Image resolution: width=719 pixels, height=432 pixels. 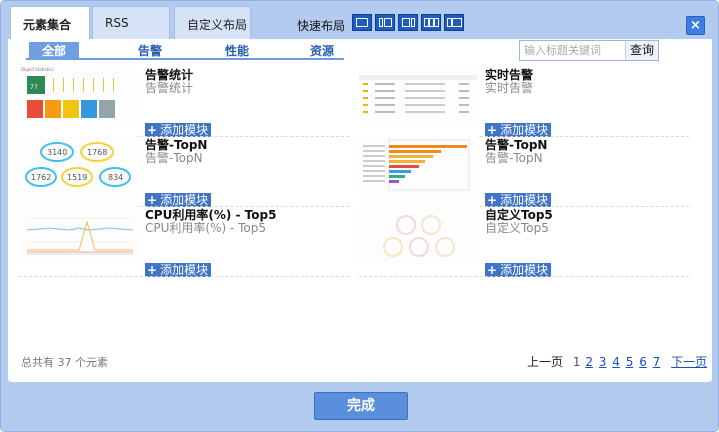 I want to click on search-box: 查询, so click(x=589, y=50).